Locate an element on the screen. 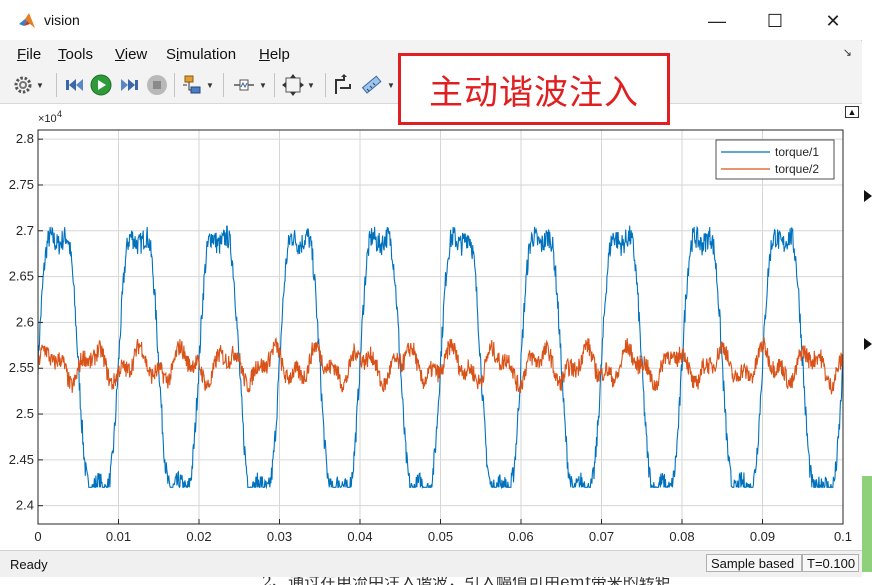 The image size is (872, 585). run-icon is located at coordinates (101, 85).